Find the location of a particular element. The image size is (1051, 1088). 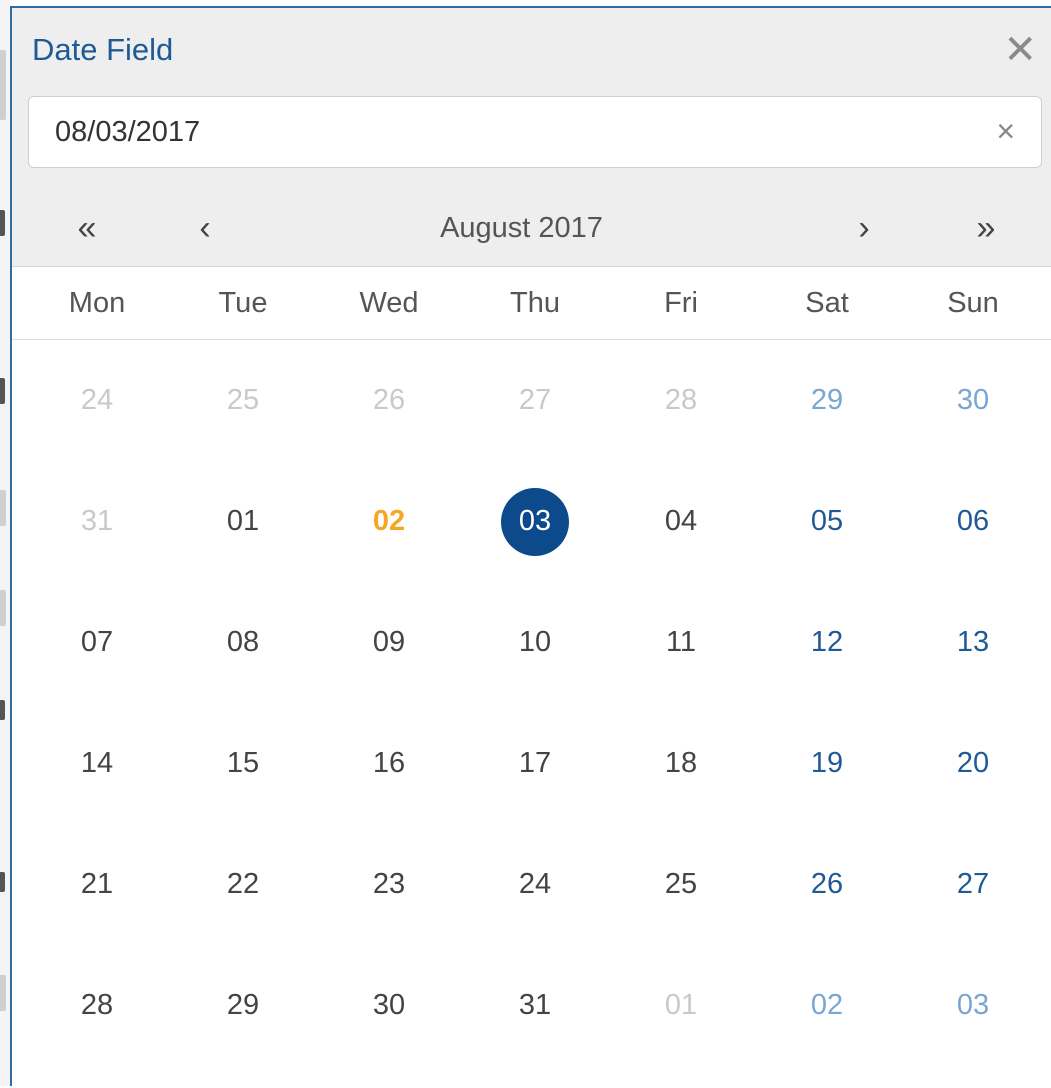

day-number: 17 is located at coordinates (535, 763).